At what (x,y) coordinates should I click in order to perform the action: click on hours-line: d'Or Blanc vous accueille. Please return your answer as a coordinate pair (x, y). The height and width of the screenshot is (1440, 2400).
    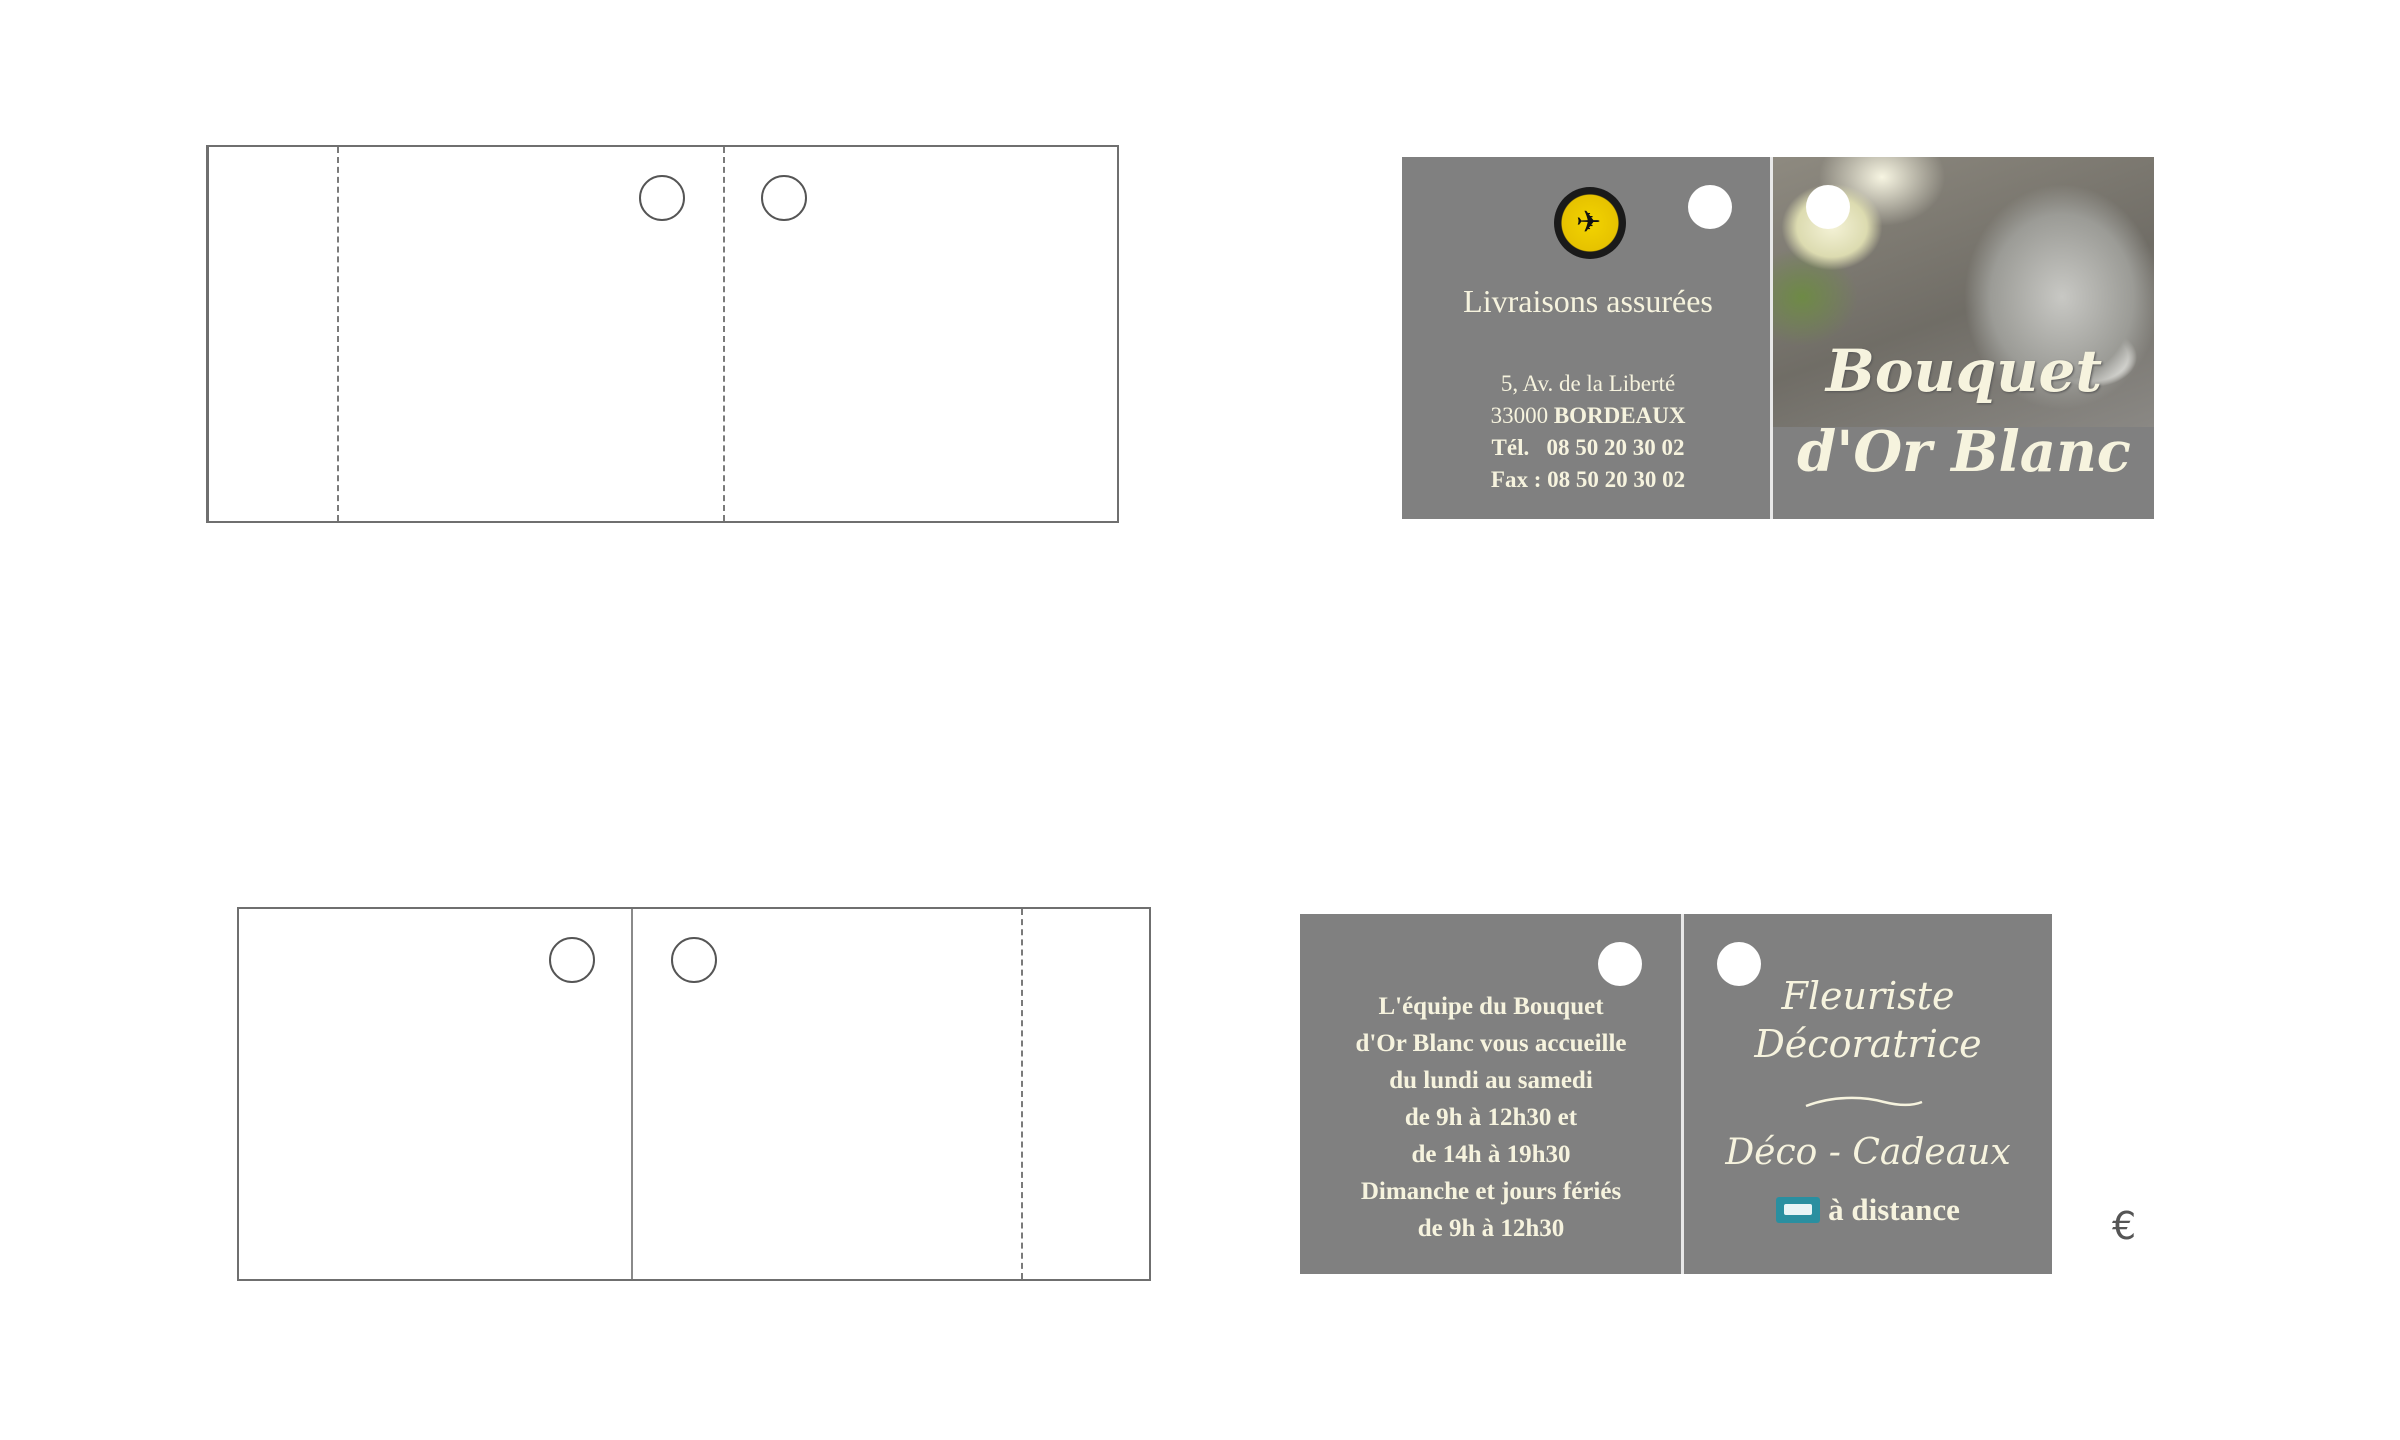
    Looking at the image, I should click on (1491, 1043).